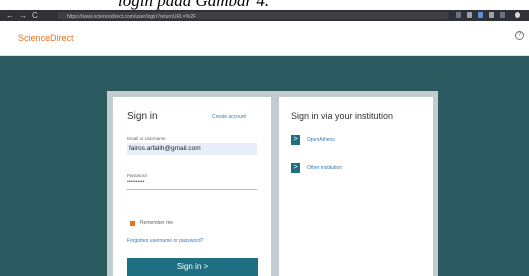 This screenshot has height=276, width=529. I want to click on remember-me-label: Remember me, so click(157, 223).